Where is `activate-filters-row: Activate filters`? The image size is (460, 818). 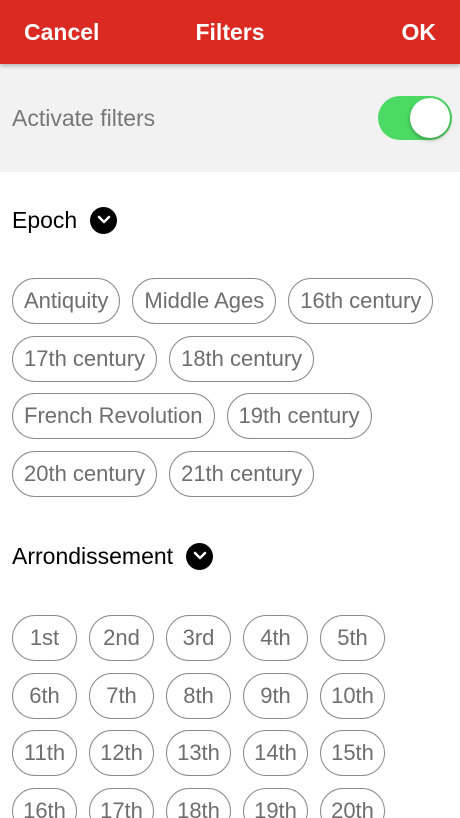
activate-filters-row: Activate filters is located at coordinates (230, 118).